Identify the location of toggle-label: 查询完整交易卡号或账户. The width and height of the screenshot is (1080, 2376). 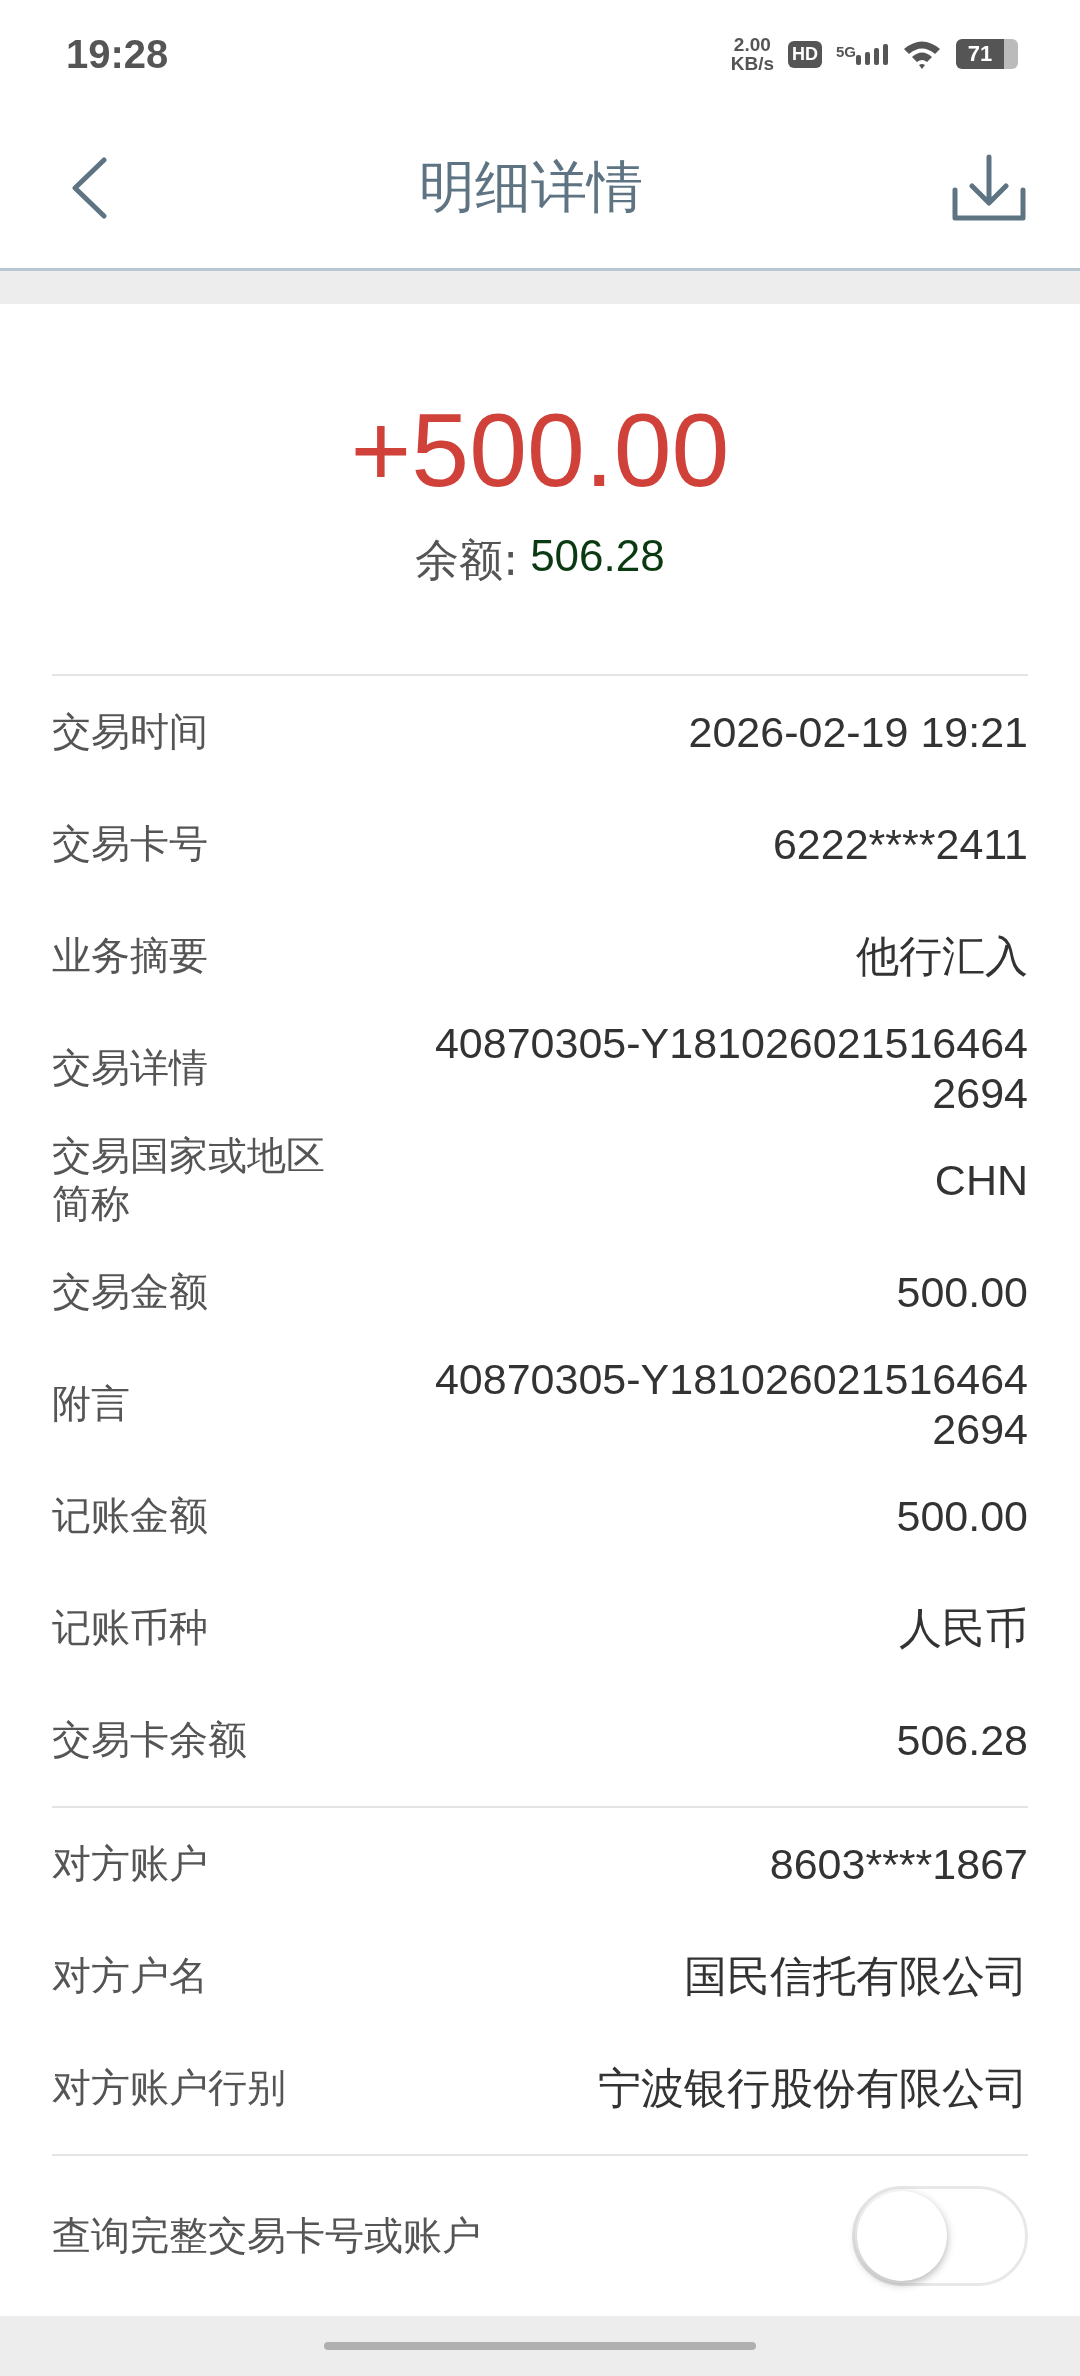
(266, 2235).